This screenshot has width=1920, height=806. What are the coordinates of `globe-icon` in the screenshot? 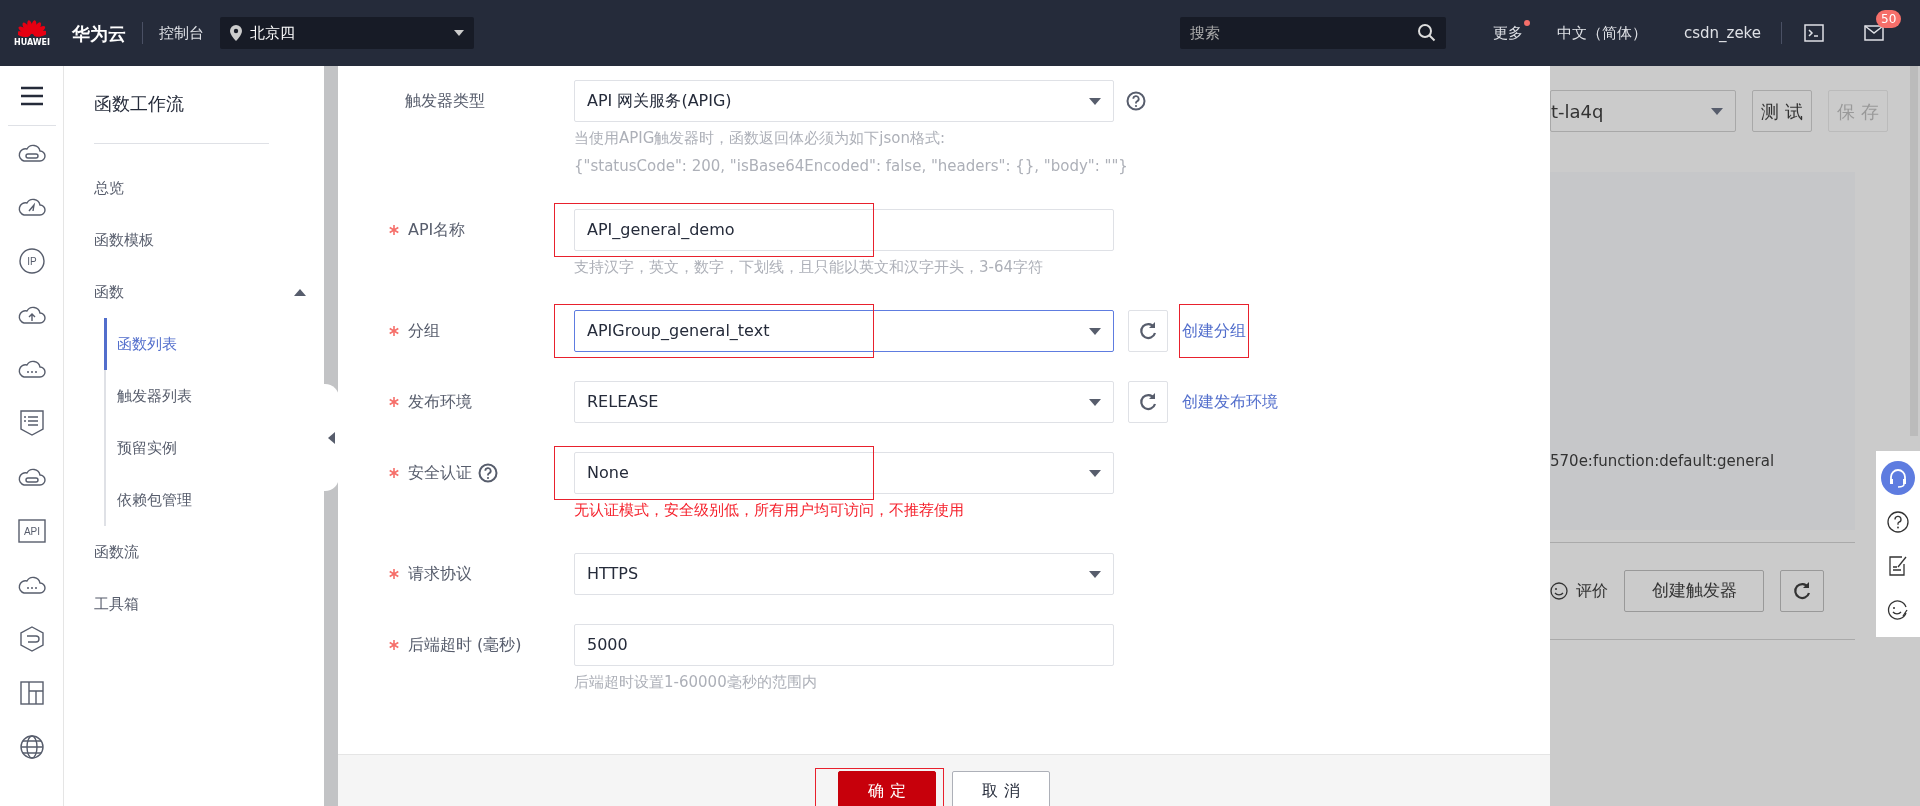 It's located at (32, 747).